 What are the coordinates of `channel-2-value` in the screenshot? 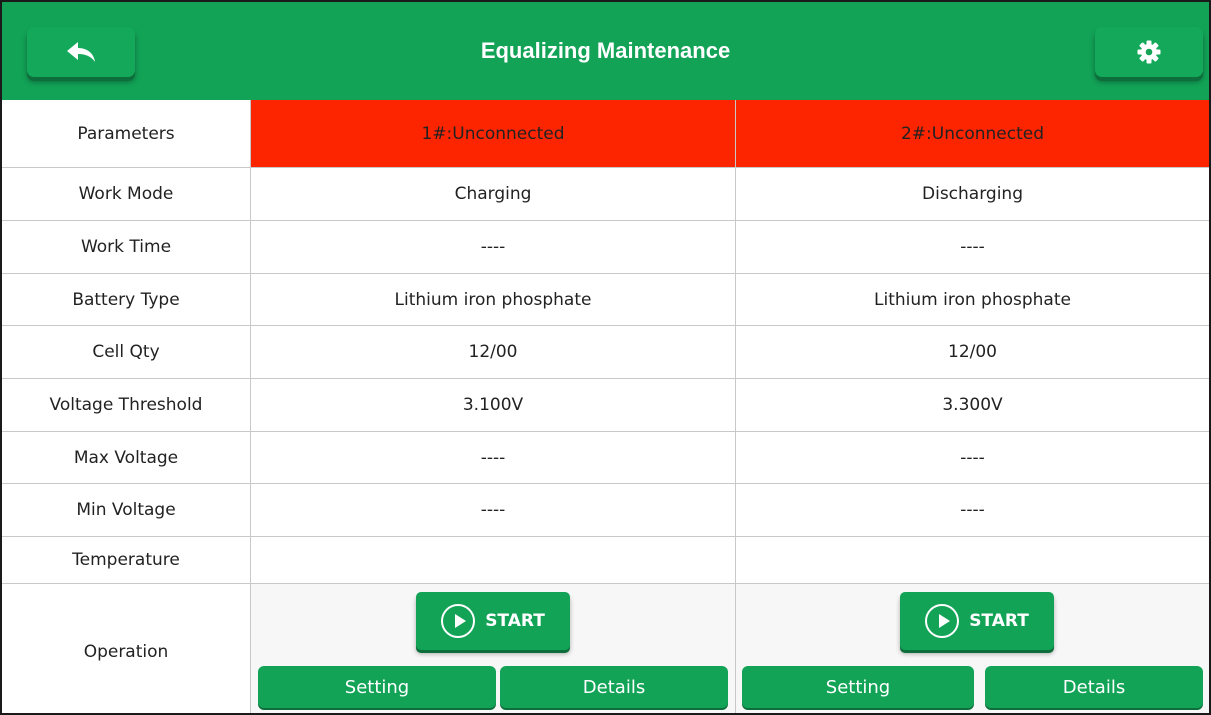 It's located at (972, 560).